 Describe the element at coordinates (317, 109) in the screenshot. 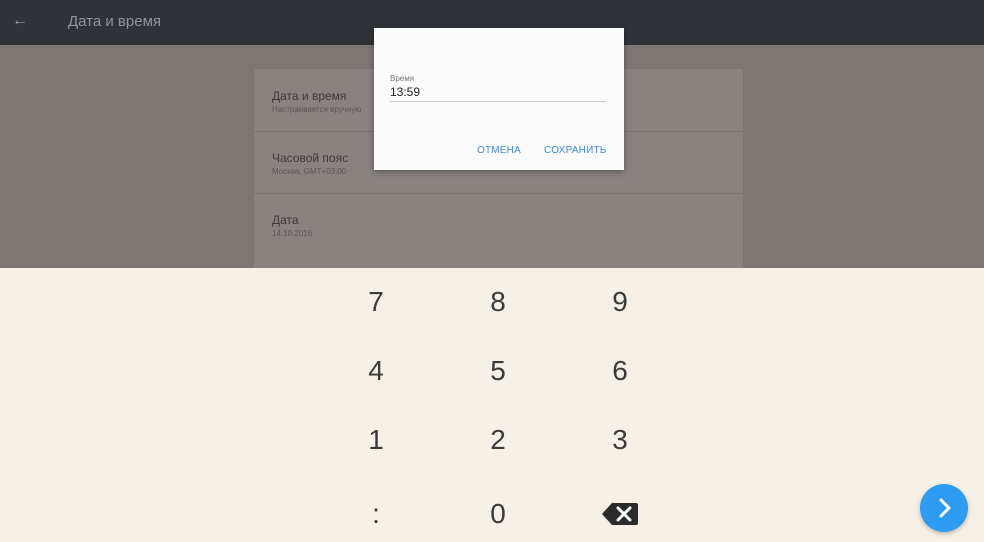

I see `setting-subtitle: Настраивается вручную` at that location.